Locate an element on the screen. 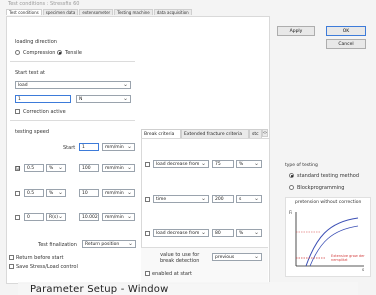 The height and width of the screenshot is (295, 376). return-before-start-checkbox is located at coordinates (11, 257).